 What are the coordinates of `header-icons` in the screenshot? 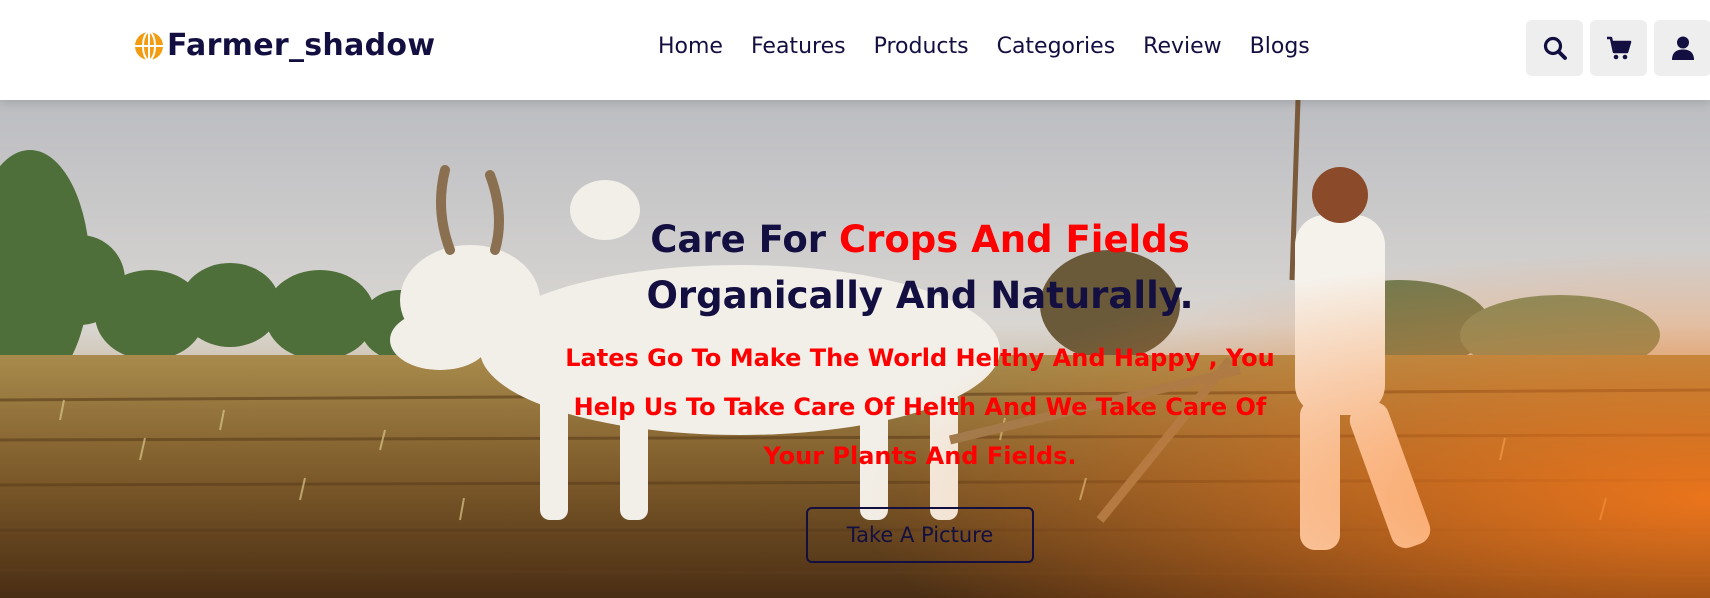 It's located at (1618, 48).